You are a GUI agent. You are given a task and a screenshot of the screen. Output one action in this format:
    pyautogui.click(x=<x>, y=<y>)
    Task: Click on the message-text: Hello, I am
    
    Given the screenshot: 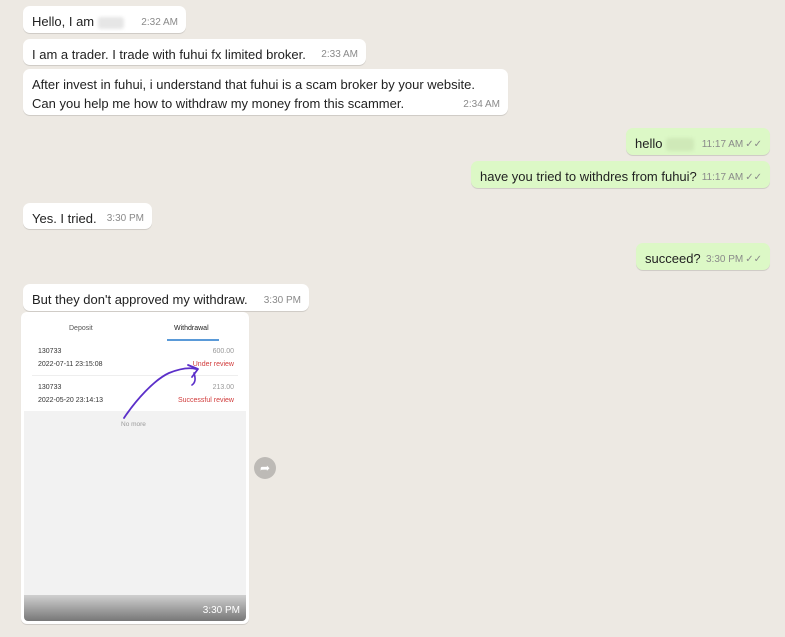 What is the action you would take?
    pyautogui.click(x=78, y=21)
    